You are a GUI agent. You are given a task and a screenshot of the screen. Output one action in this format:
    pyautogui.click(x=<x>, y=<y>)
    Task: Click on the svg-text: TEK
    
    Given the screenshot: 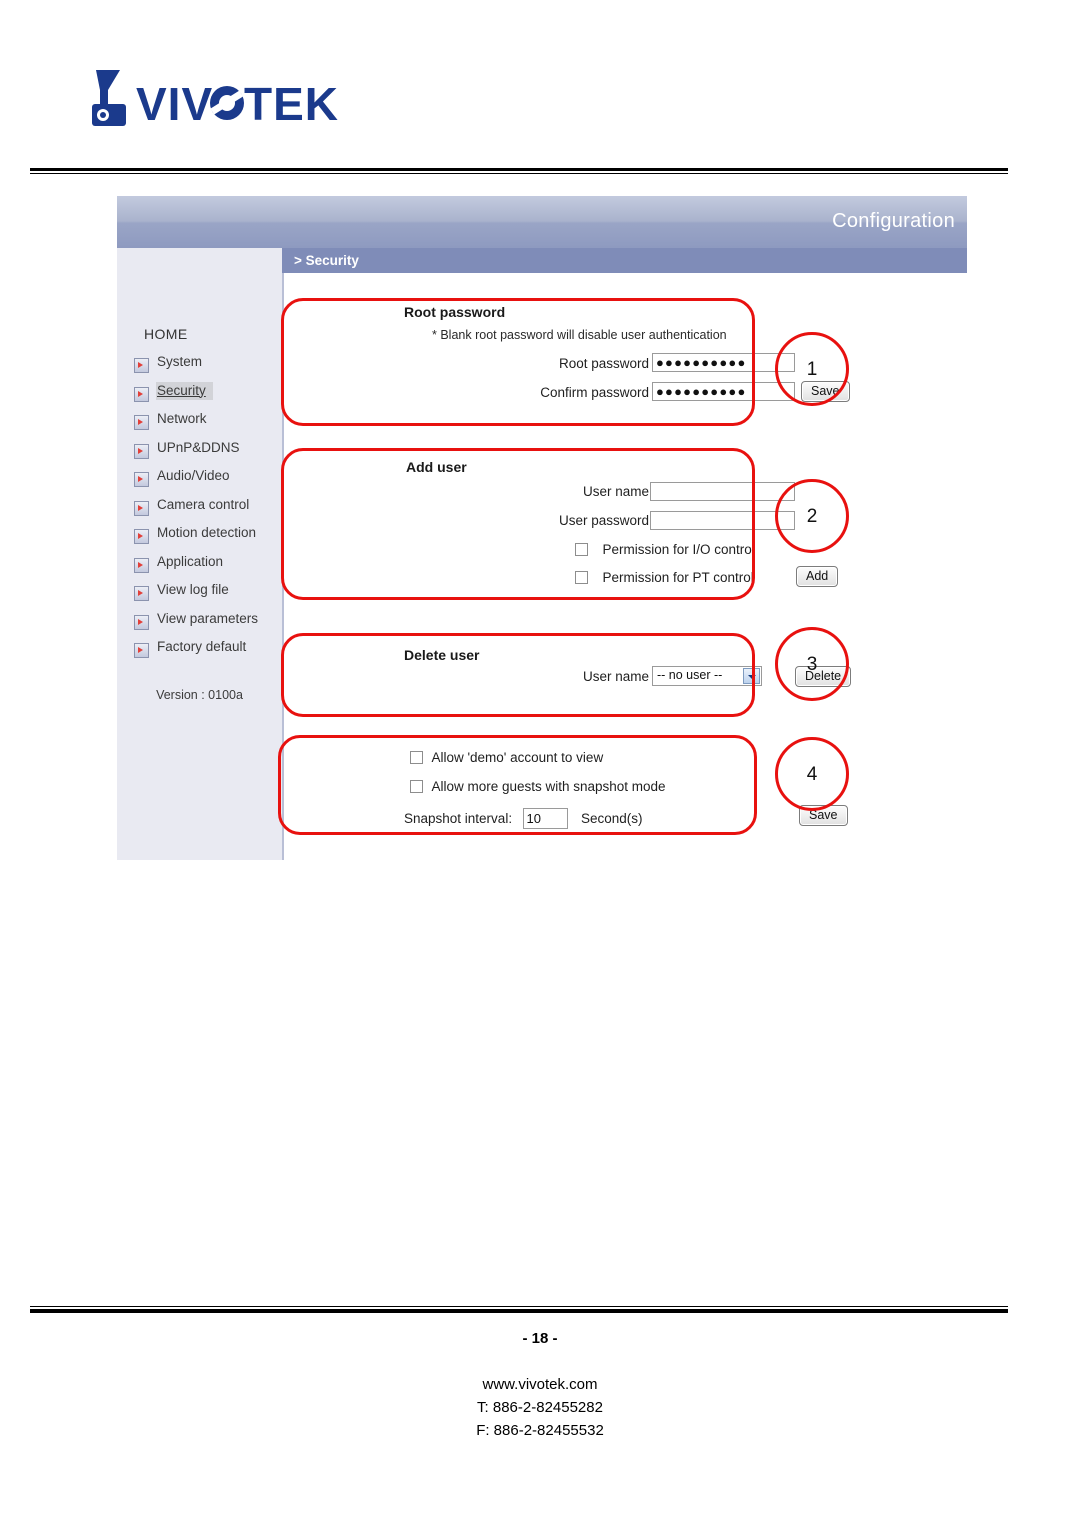 What is the action you would take?
    pyautogui.click(x=291, y=104)
    